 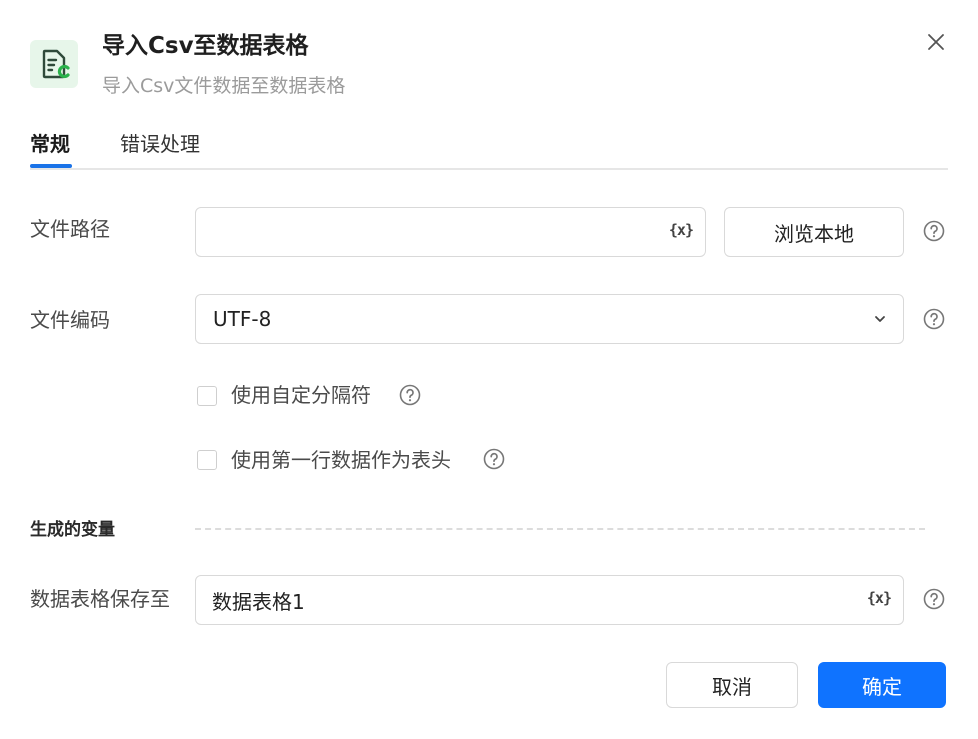 I want to click on confirm-button: 确定, so click(x=882, y=685).